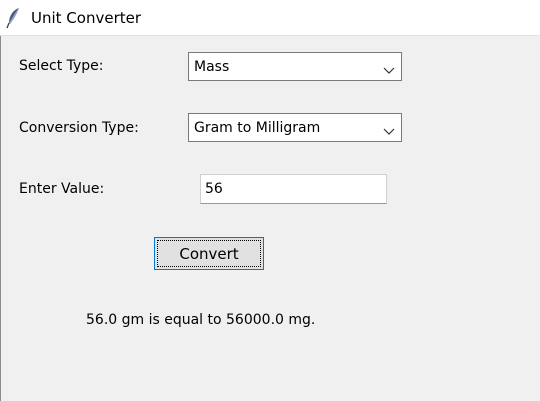 The image size is (540, 401). Describe the element at coordinates (270, 18) in the screenshot. I see `title-bar: Unit Converter` at that location.